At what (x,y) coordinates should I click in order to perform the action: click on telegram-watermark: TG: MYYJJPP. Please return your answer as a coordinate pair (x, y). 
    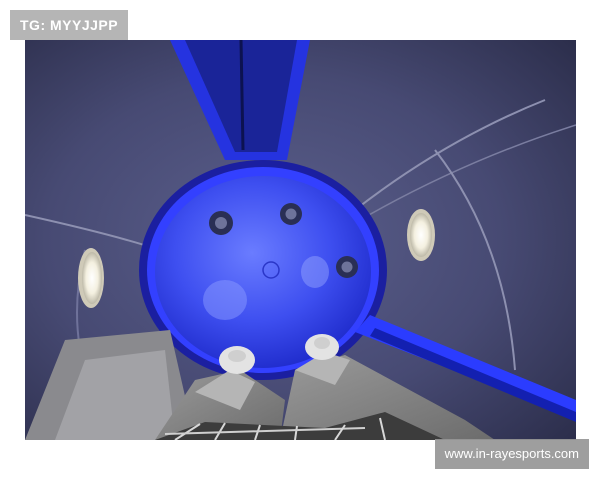
    Looking at the image, I should click on (69, 25).